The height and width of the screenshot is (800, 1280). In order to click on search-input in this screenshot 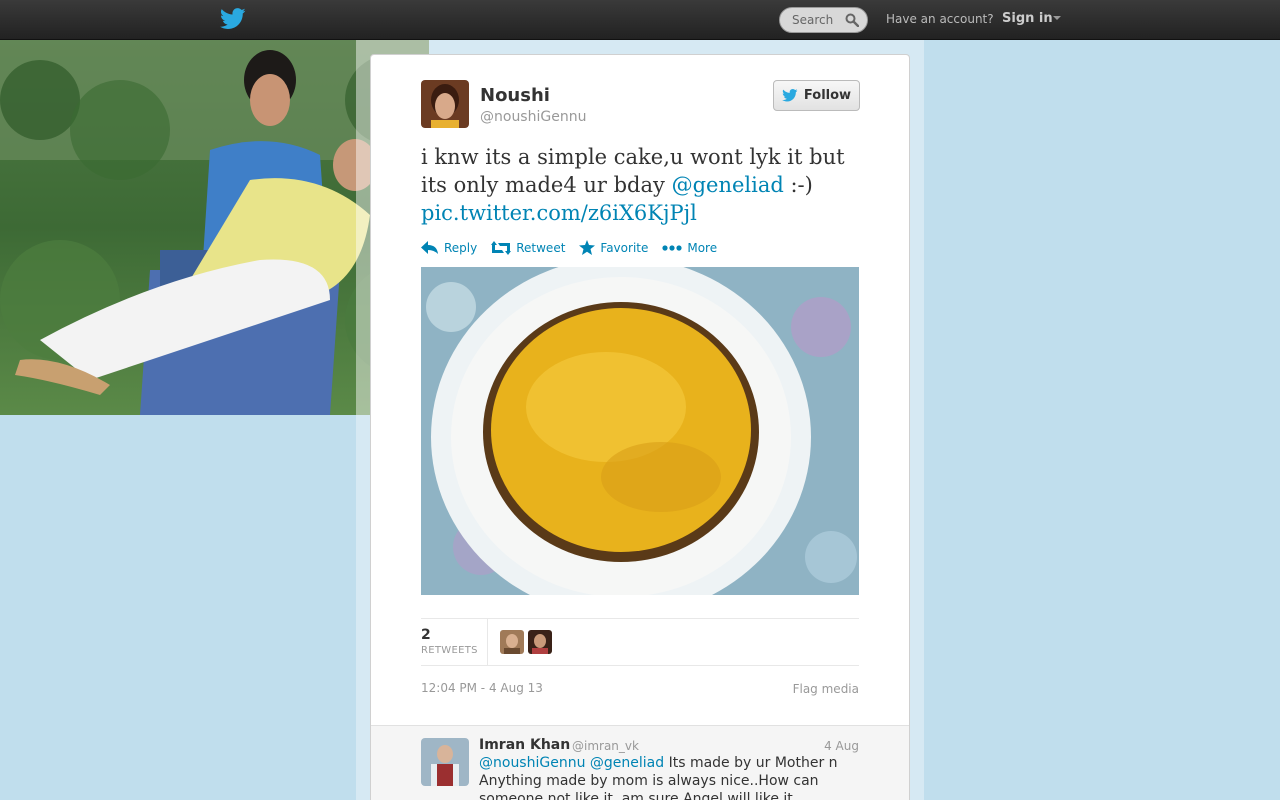, I will do `click(822, 20)`.